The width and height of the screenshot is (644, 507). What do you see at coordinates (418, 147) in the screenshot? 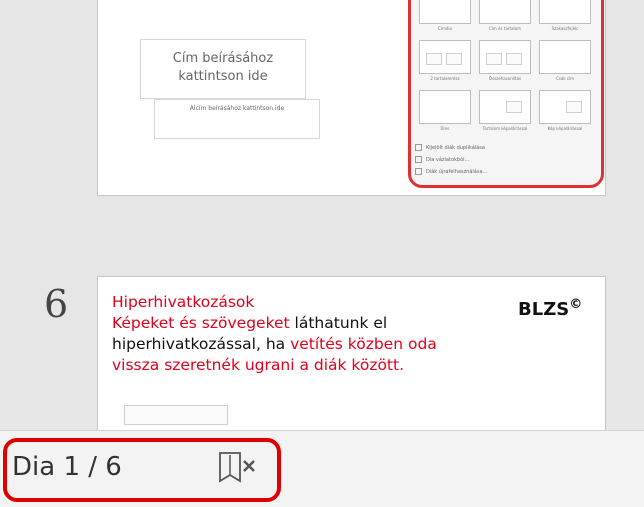
I see `duplicate-icon` at bounding box center [418, 147].